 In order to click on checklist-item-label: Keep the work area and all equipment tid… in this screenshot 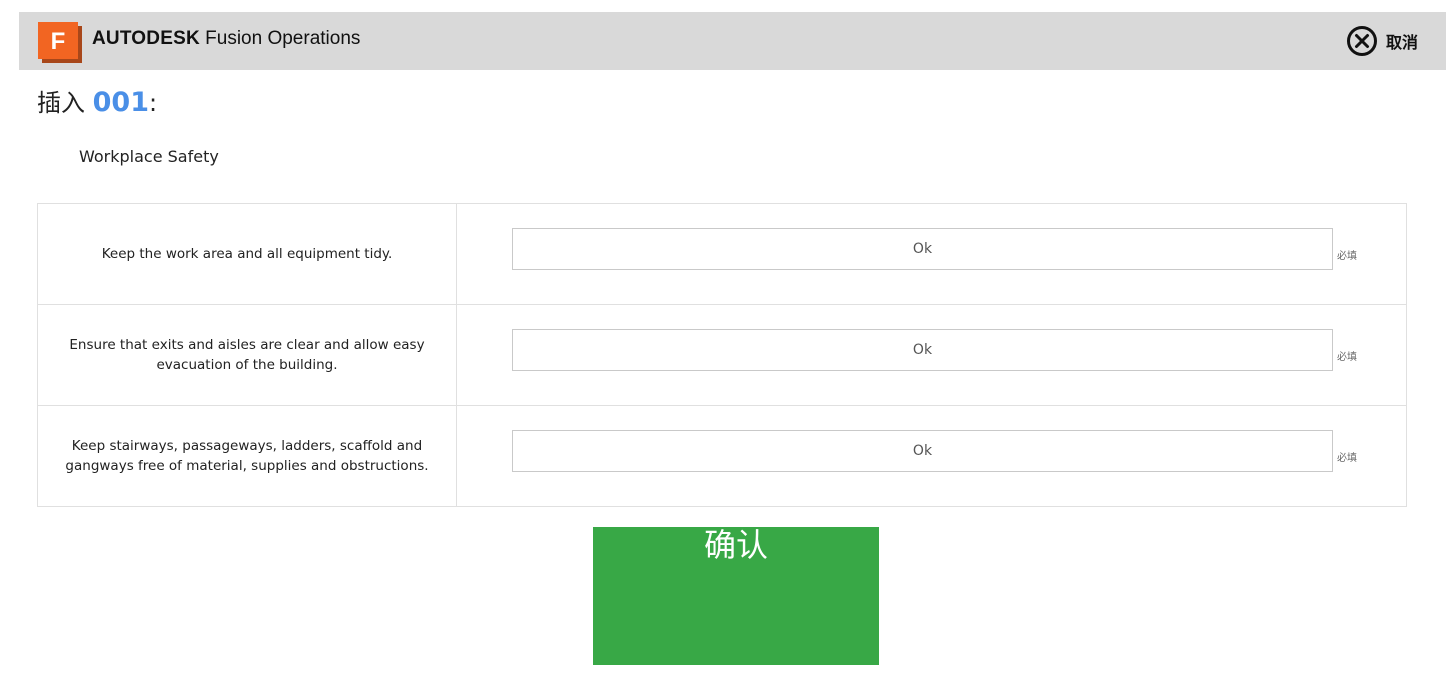, I will do `click(247, 254)`.